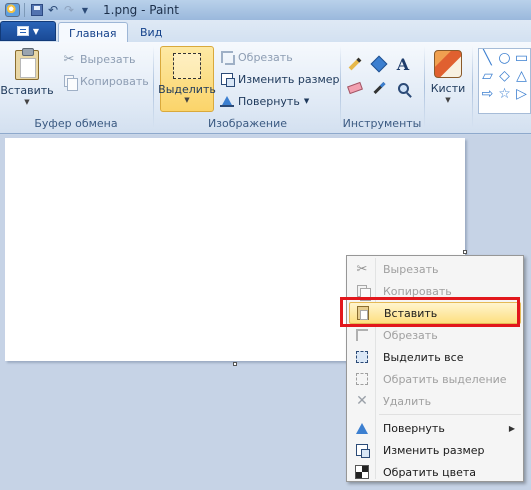  I want to click on shape-triangle-icon: △, so click(521, 76).